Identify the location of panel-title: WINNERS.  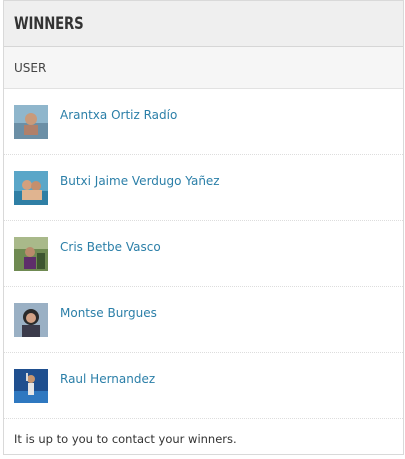
(49, 23).